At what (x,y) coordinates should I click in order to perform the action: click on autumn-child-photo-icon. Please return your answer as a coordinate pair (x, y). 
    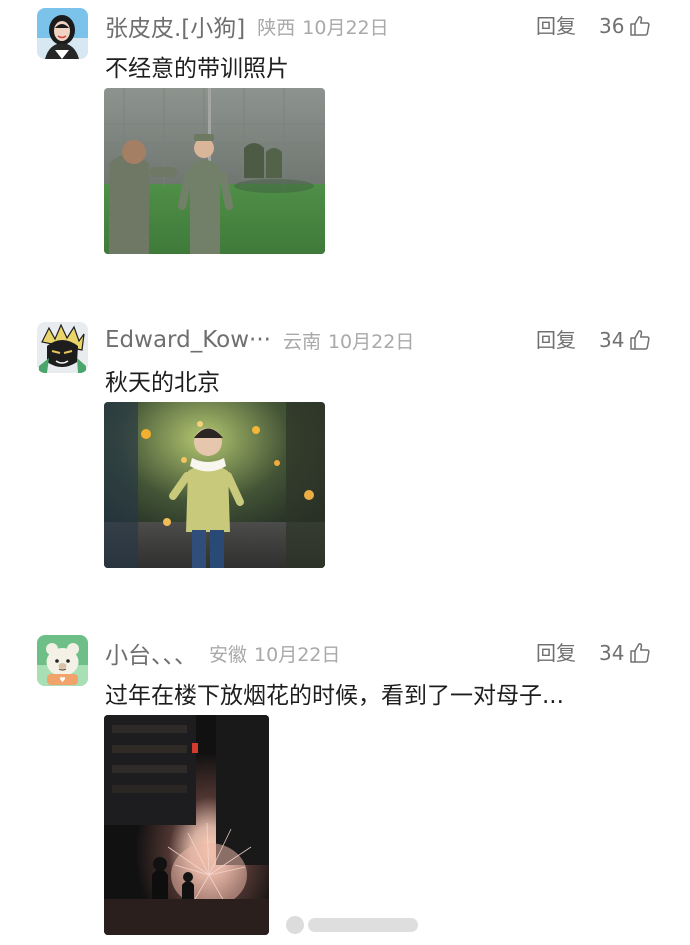
    Looking at the image, I should click on (214, 485).